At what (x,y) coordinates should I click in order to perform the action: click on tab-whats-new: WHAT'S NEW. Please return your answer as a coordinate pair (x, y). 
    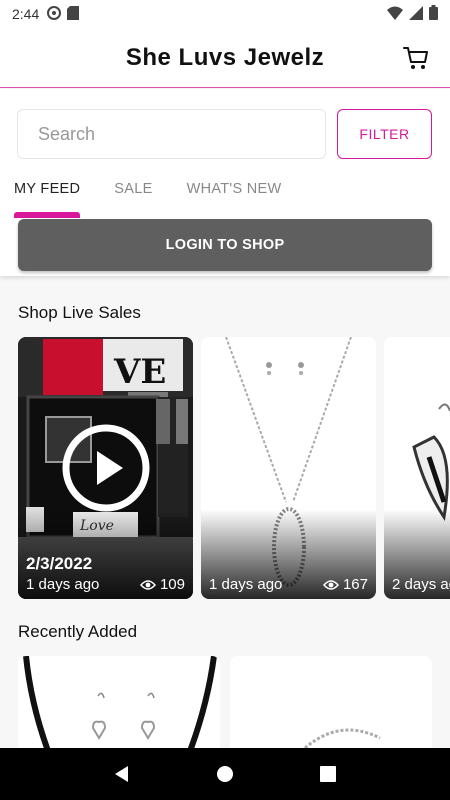
    Looking at the image, I should click on (234, 199).